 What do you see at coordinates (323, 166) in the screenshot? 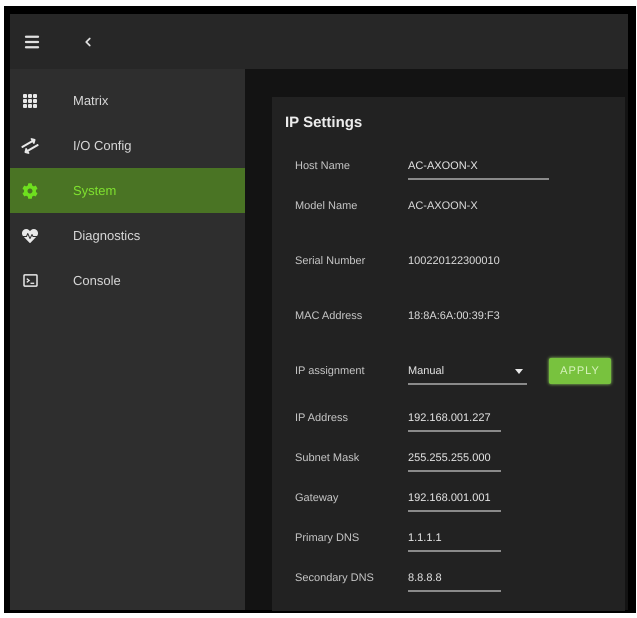
I see `field-label: Host Name` at bounding box center [323, 166].